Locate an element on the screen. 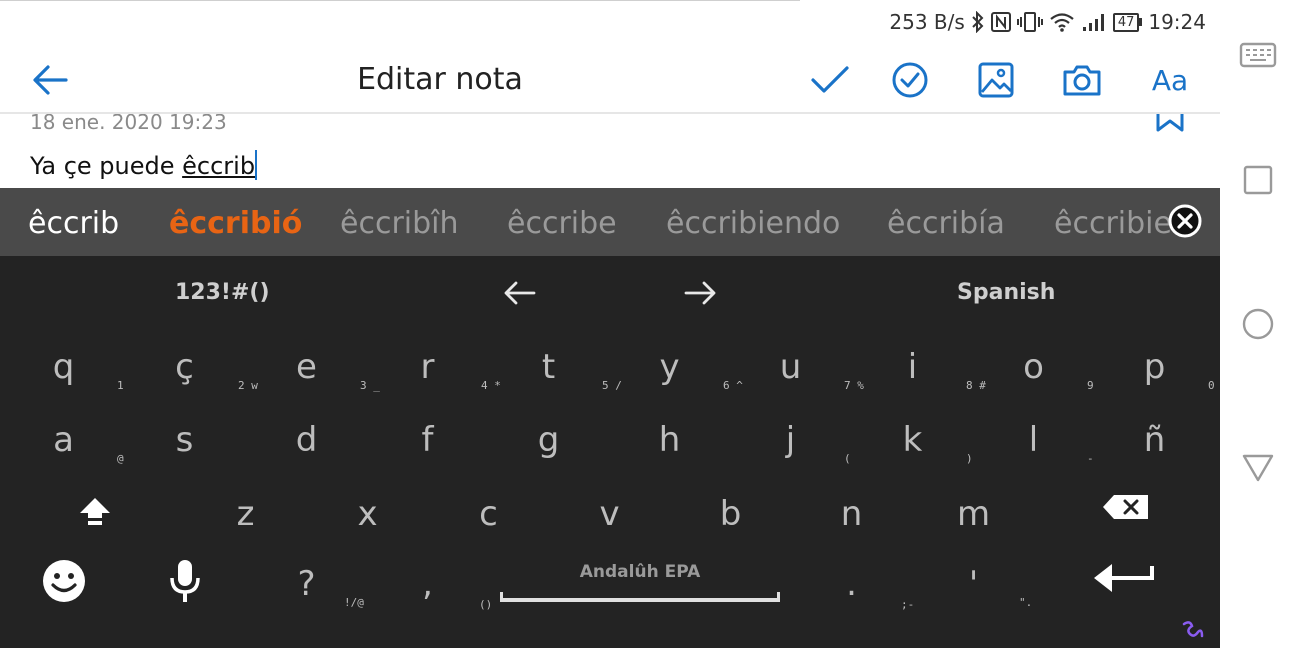 The width and height of the screenshot is (1296, 648). emoji-key is located at coordinates (63, 584).